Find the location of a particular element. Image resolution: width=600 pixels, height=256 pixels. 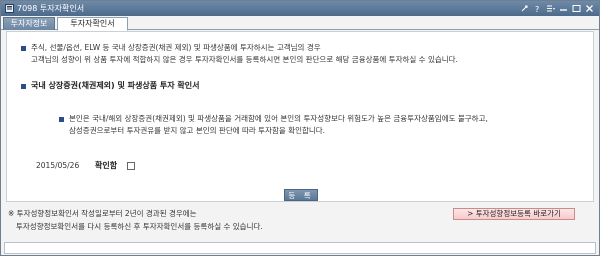

maximize-icon is located at coordinates (576, 8).